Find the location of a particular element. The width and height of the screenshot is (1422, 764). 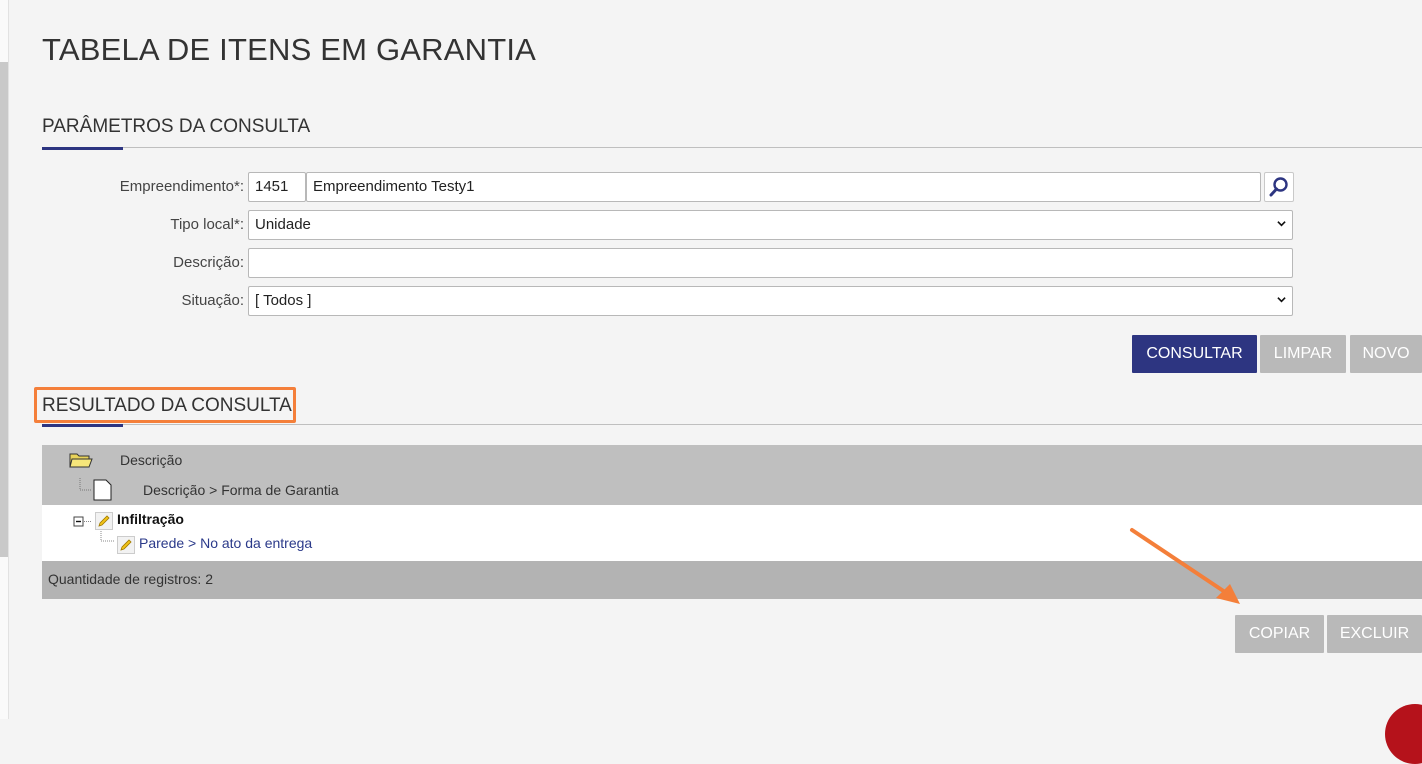

page-title: TABELA DE ITENS EM GARANTIA is located at coordinates (289, 49).